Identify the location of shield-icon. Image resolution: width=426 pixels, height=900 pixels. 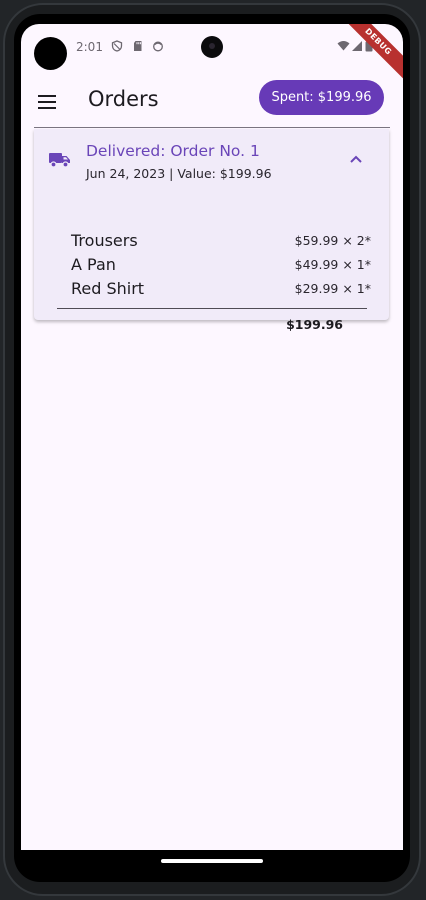
(117, 46).